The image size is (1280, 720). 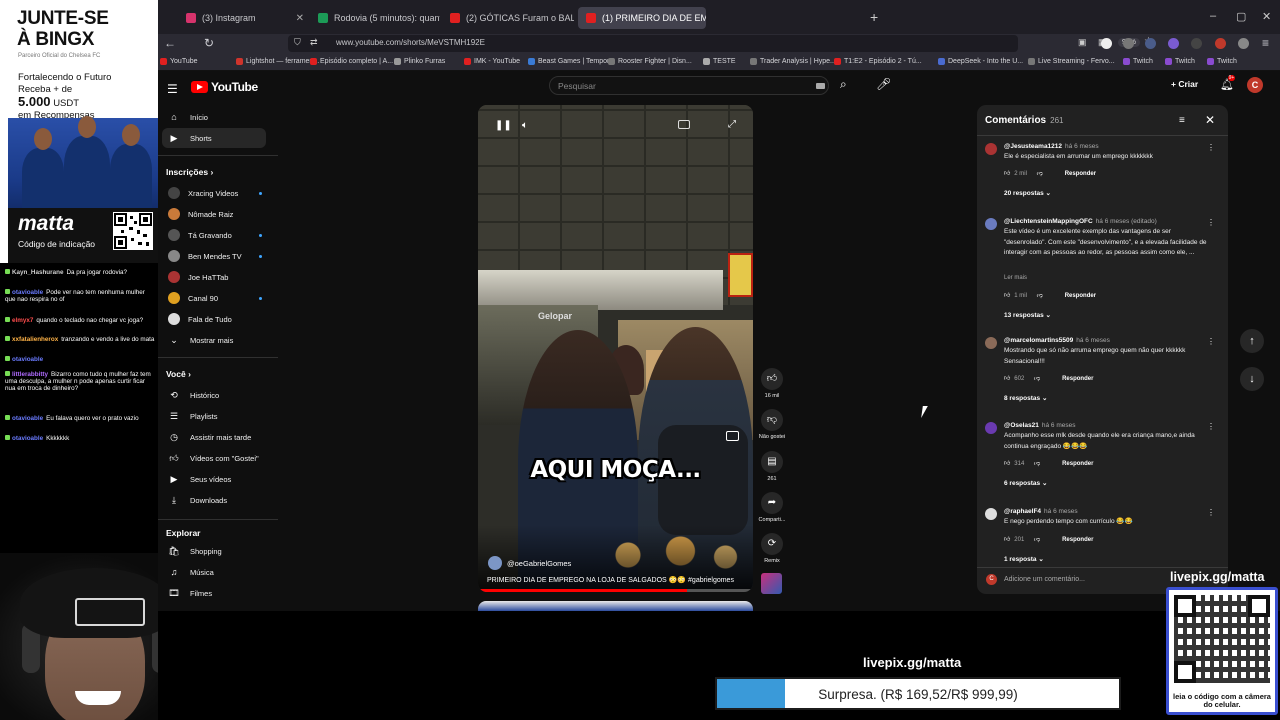 I want to click on comment-author: @raphaelF4 há 6 meses, so click(x=1041, y=511).